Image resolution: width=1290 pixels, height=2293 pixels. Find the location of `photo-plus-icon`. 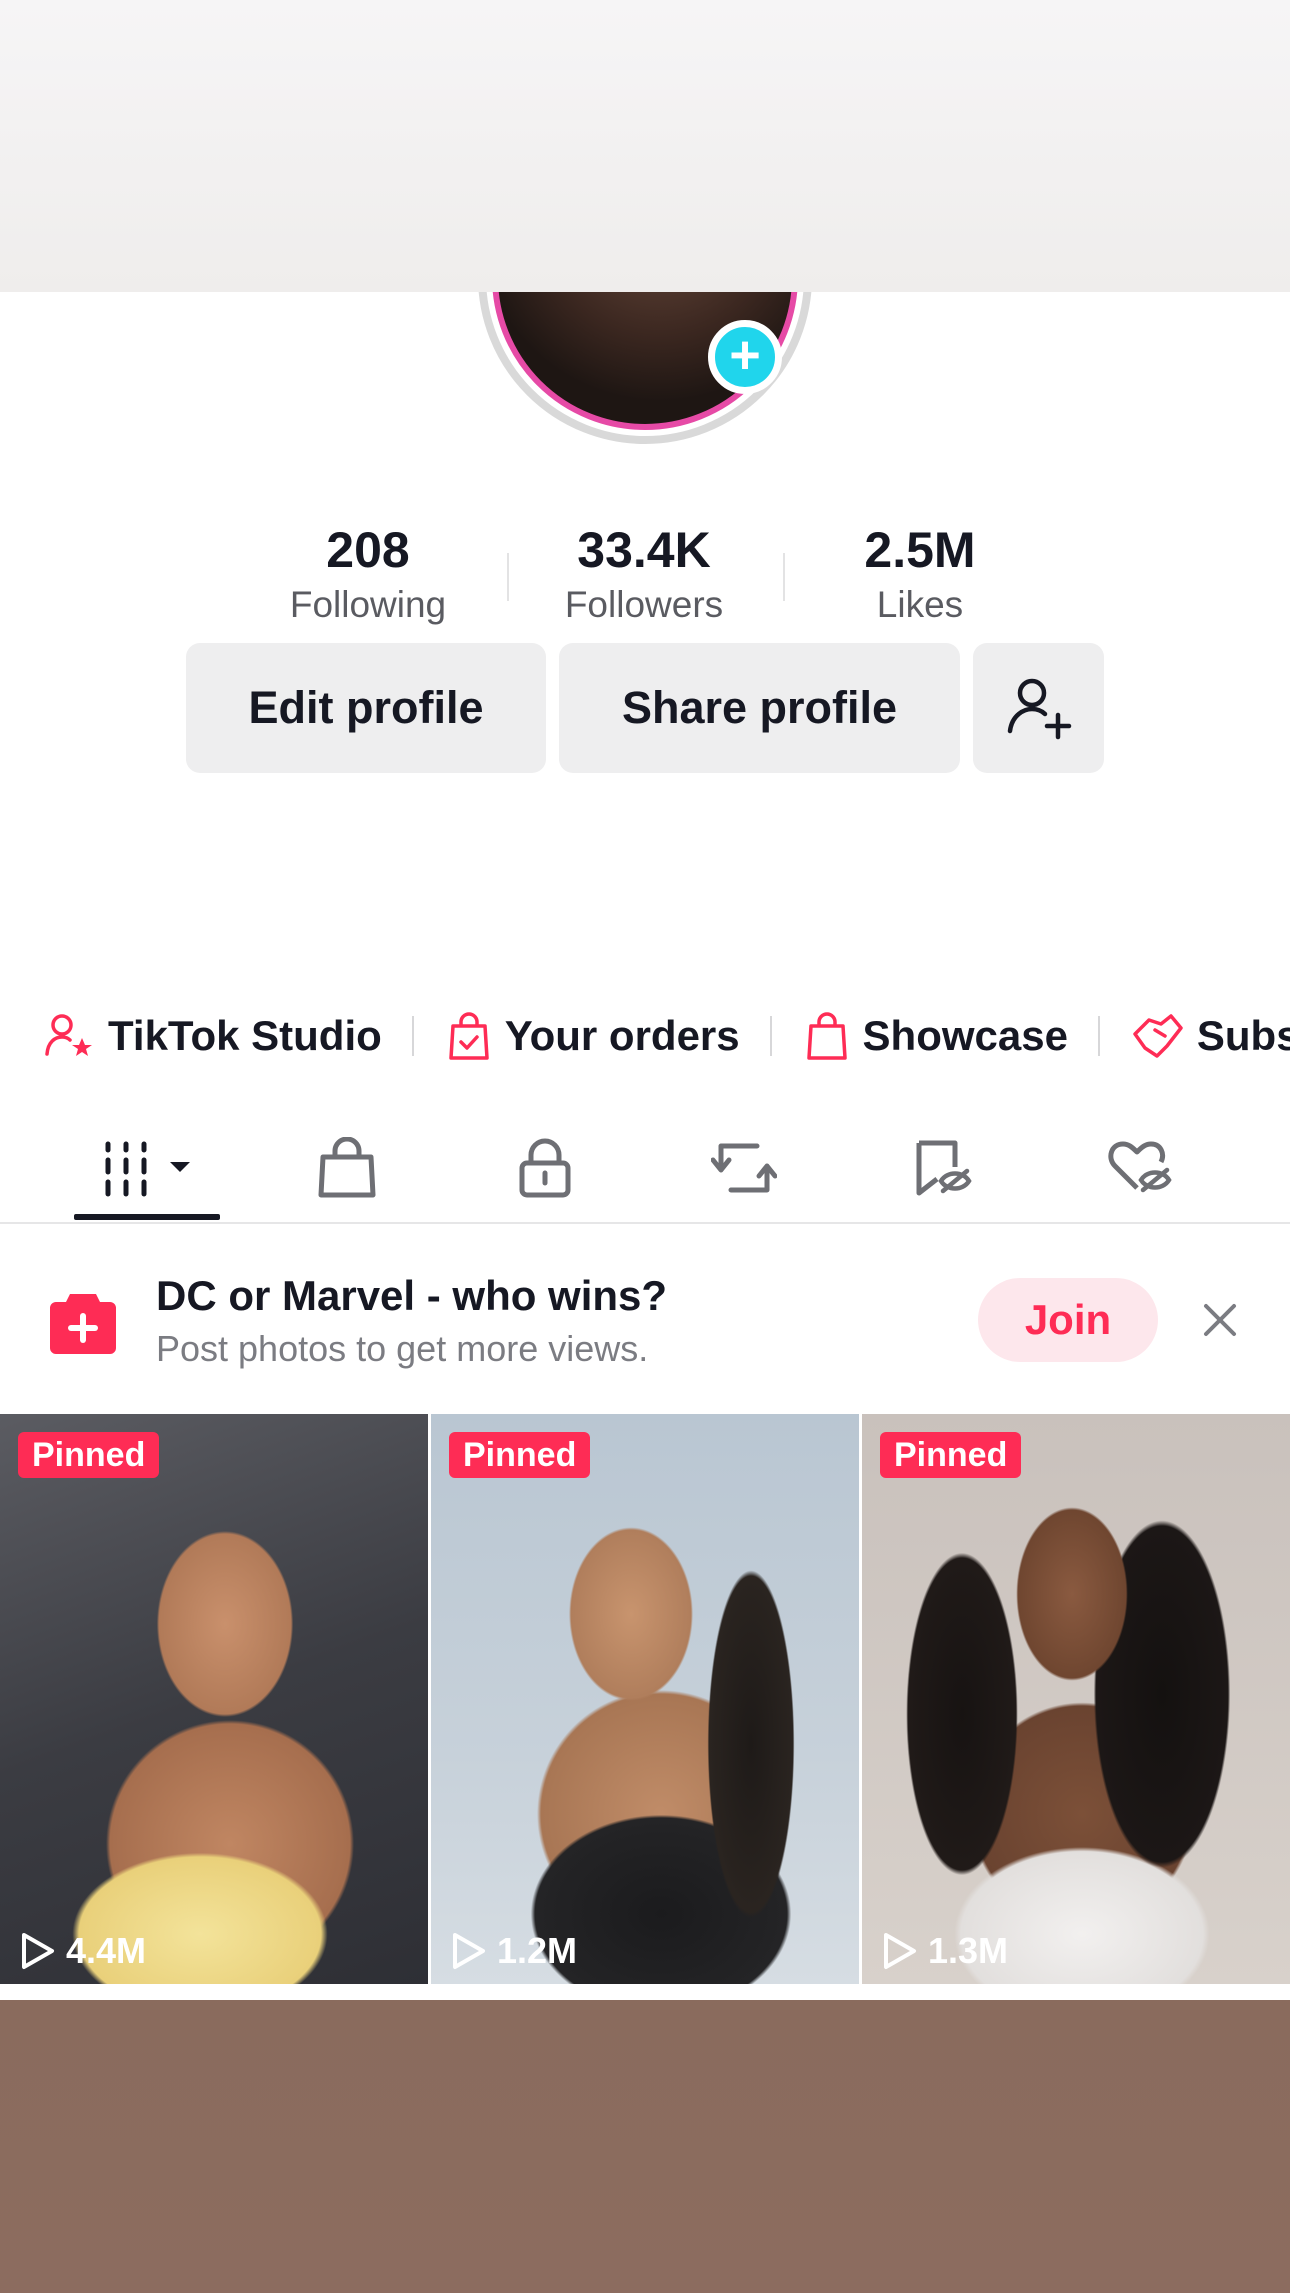

photo-plus-icon is located at coordinates (83, 1324).